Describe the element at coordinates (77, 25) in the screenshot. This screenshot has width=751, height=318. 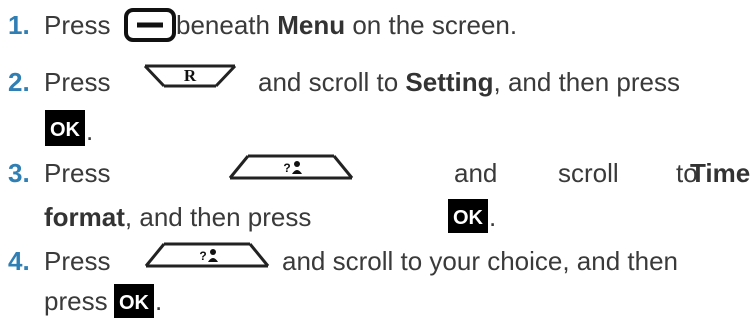
I see `step-1-press: Press` at that location.